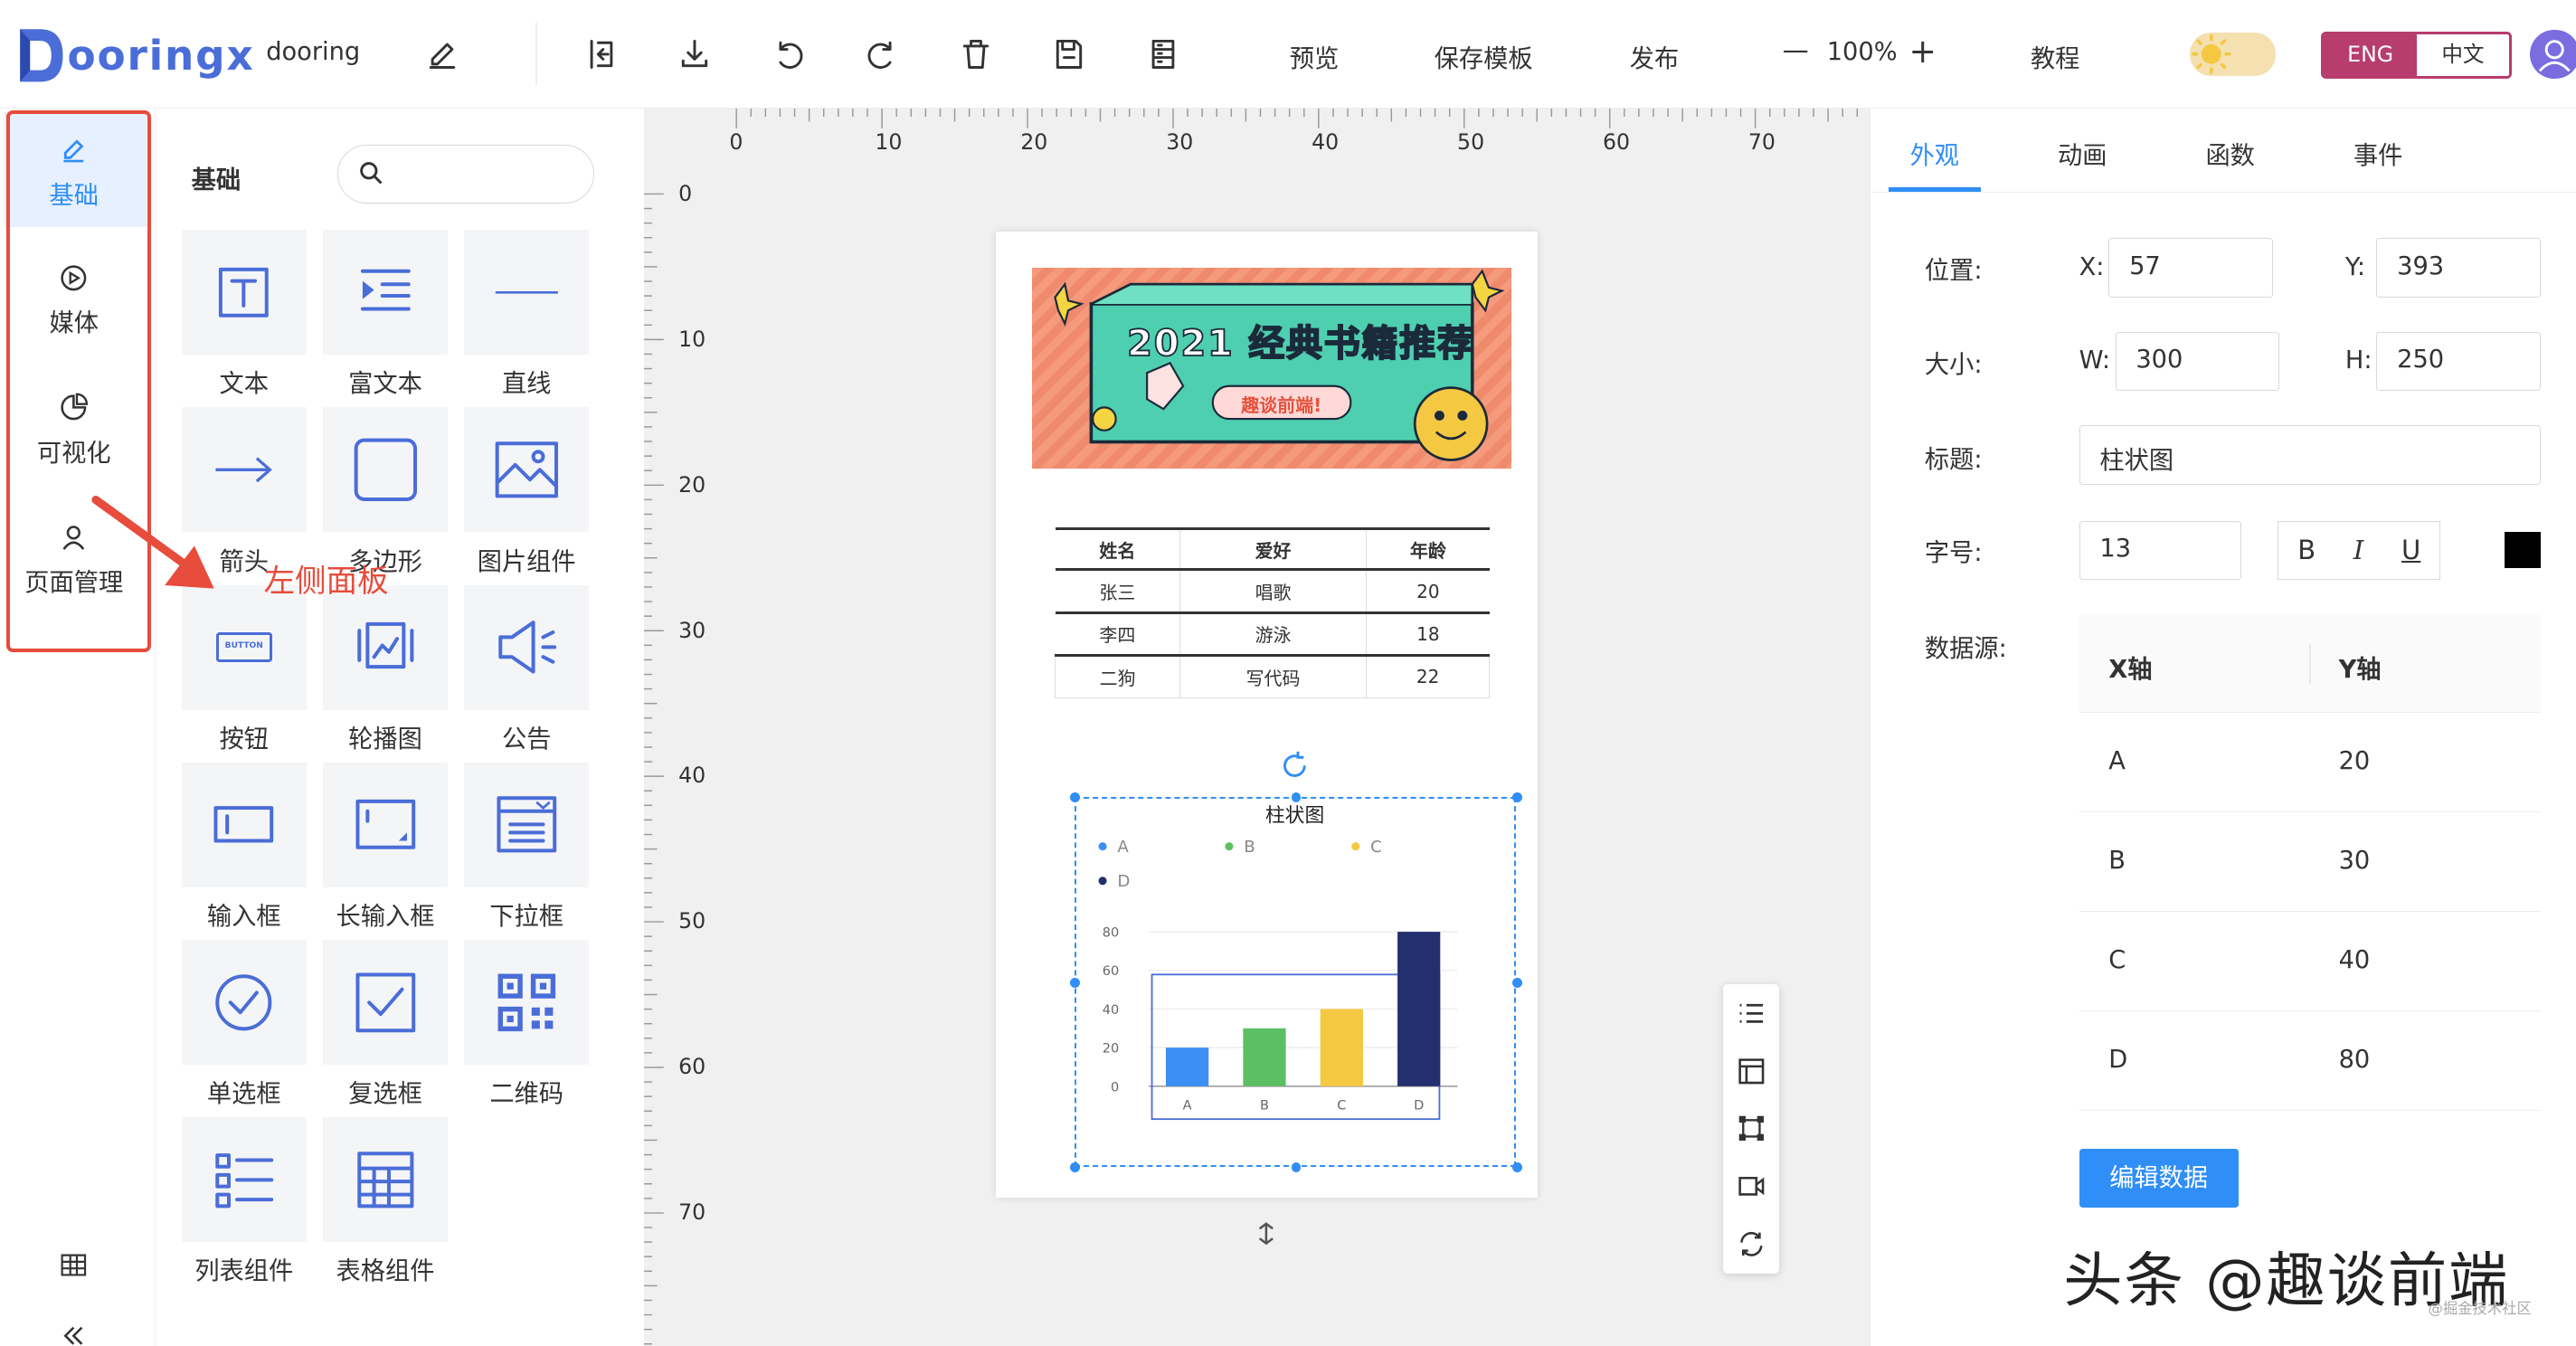  What do you see at coordinates (2190, 268) in the screenshot?
I see `x-field: 57` at bounding box center [2190, 268].